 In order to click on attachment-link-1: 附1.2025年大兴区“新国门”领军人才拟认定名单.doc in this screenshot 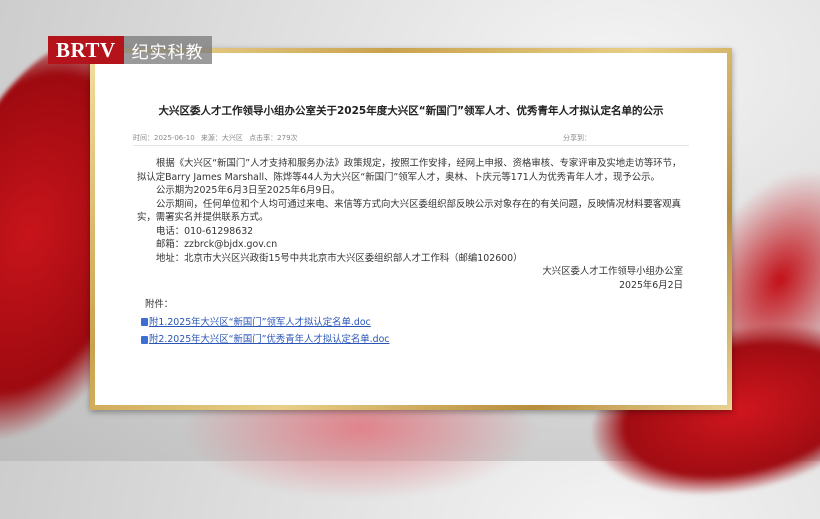, I will do `click(260, 323)`.